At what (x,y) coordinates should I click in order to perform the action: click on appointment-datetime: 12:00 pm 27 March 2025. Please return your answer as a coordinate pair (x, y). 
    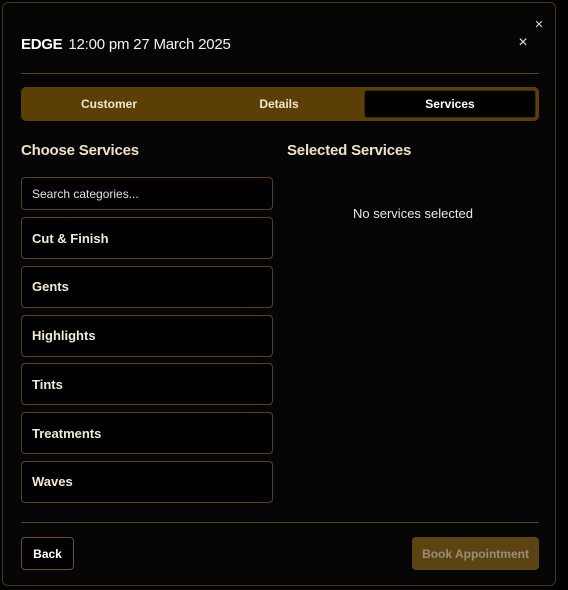
    Looking at the image, I should click on (149, 44).